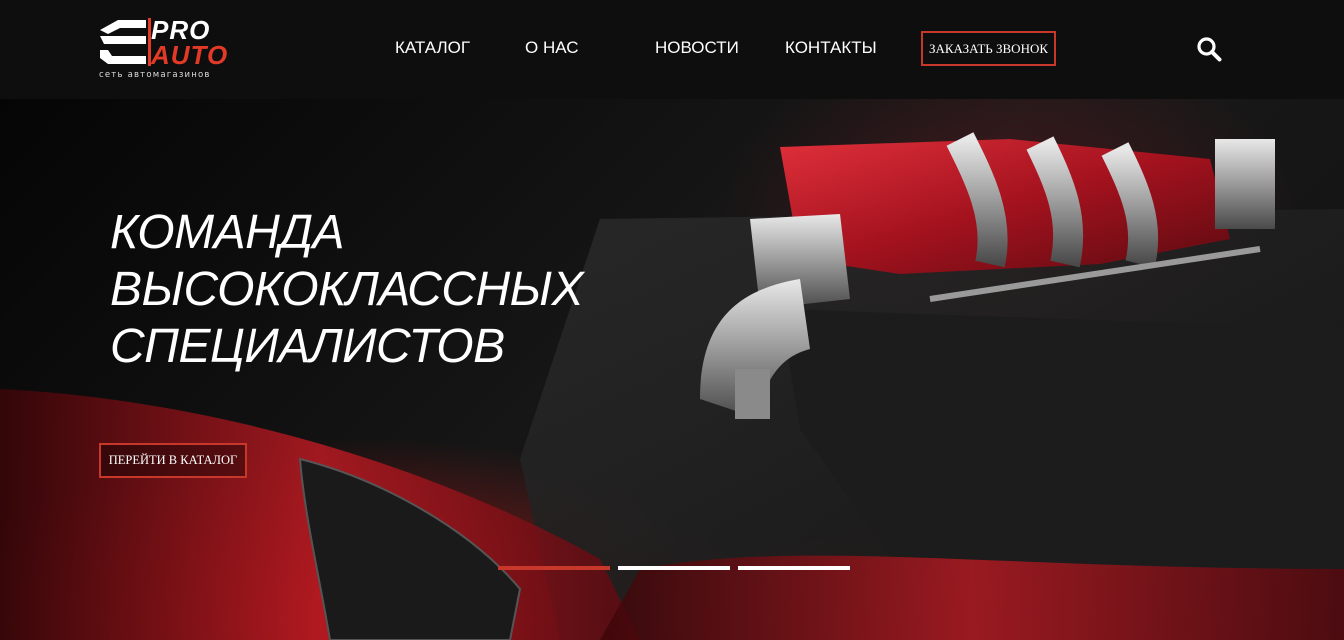 The width and height of the screenshot is (1344, 640). I want to click on logo-auto-text: AUTO, so click(190, 55).